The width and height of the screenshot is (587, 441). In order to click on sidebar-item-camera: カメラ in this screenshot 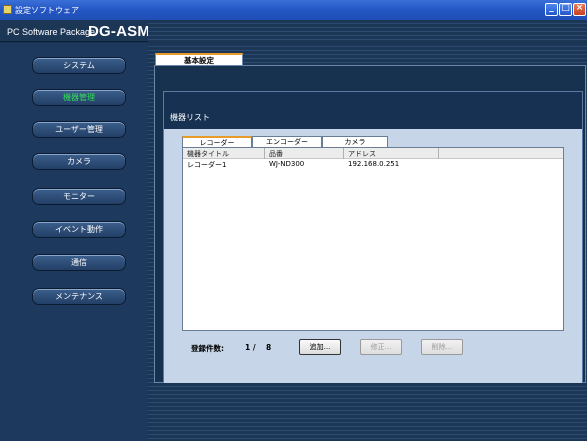, I will do `click(79, 161)`.